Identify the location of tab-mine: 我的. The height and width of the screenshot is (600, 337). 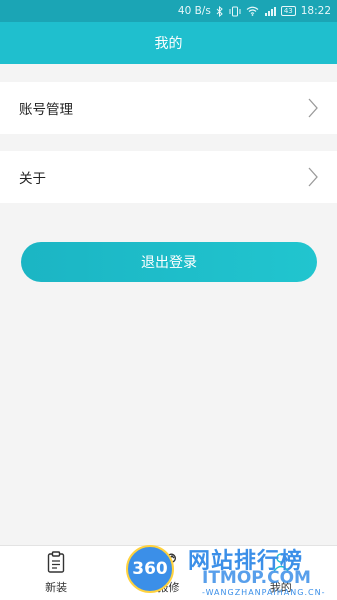
(281, 573).